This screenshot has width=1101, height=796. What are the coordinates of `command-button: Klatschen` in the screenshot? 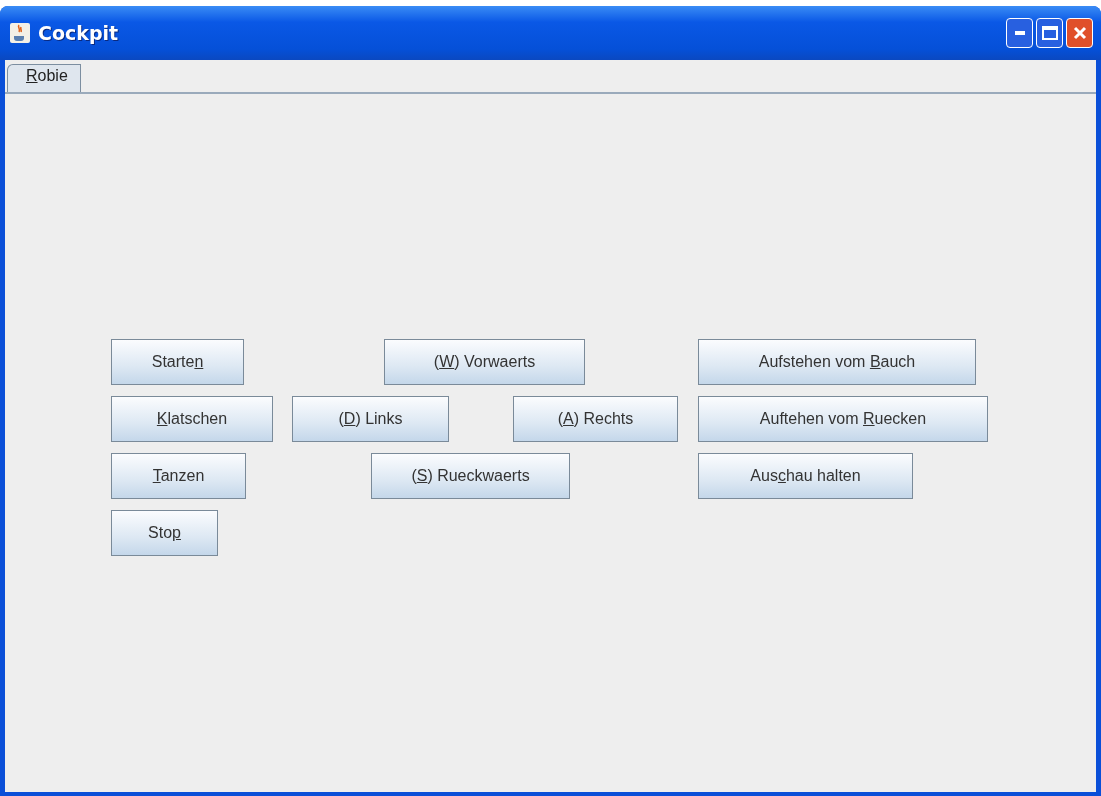 It's located at (192, 419).